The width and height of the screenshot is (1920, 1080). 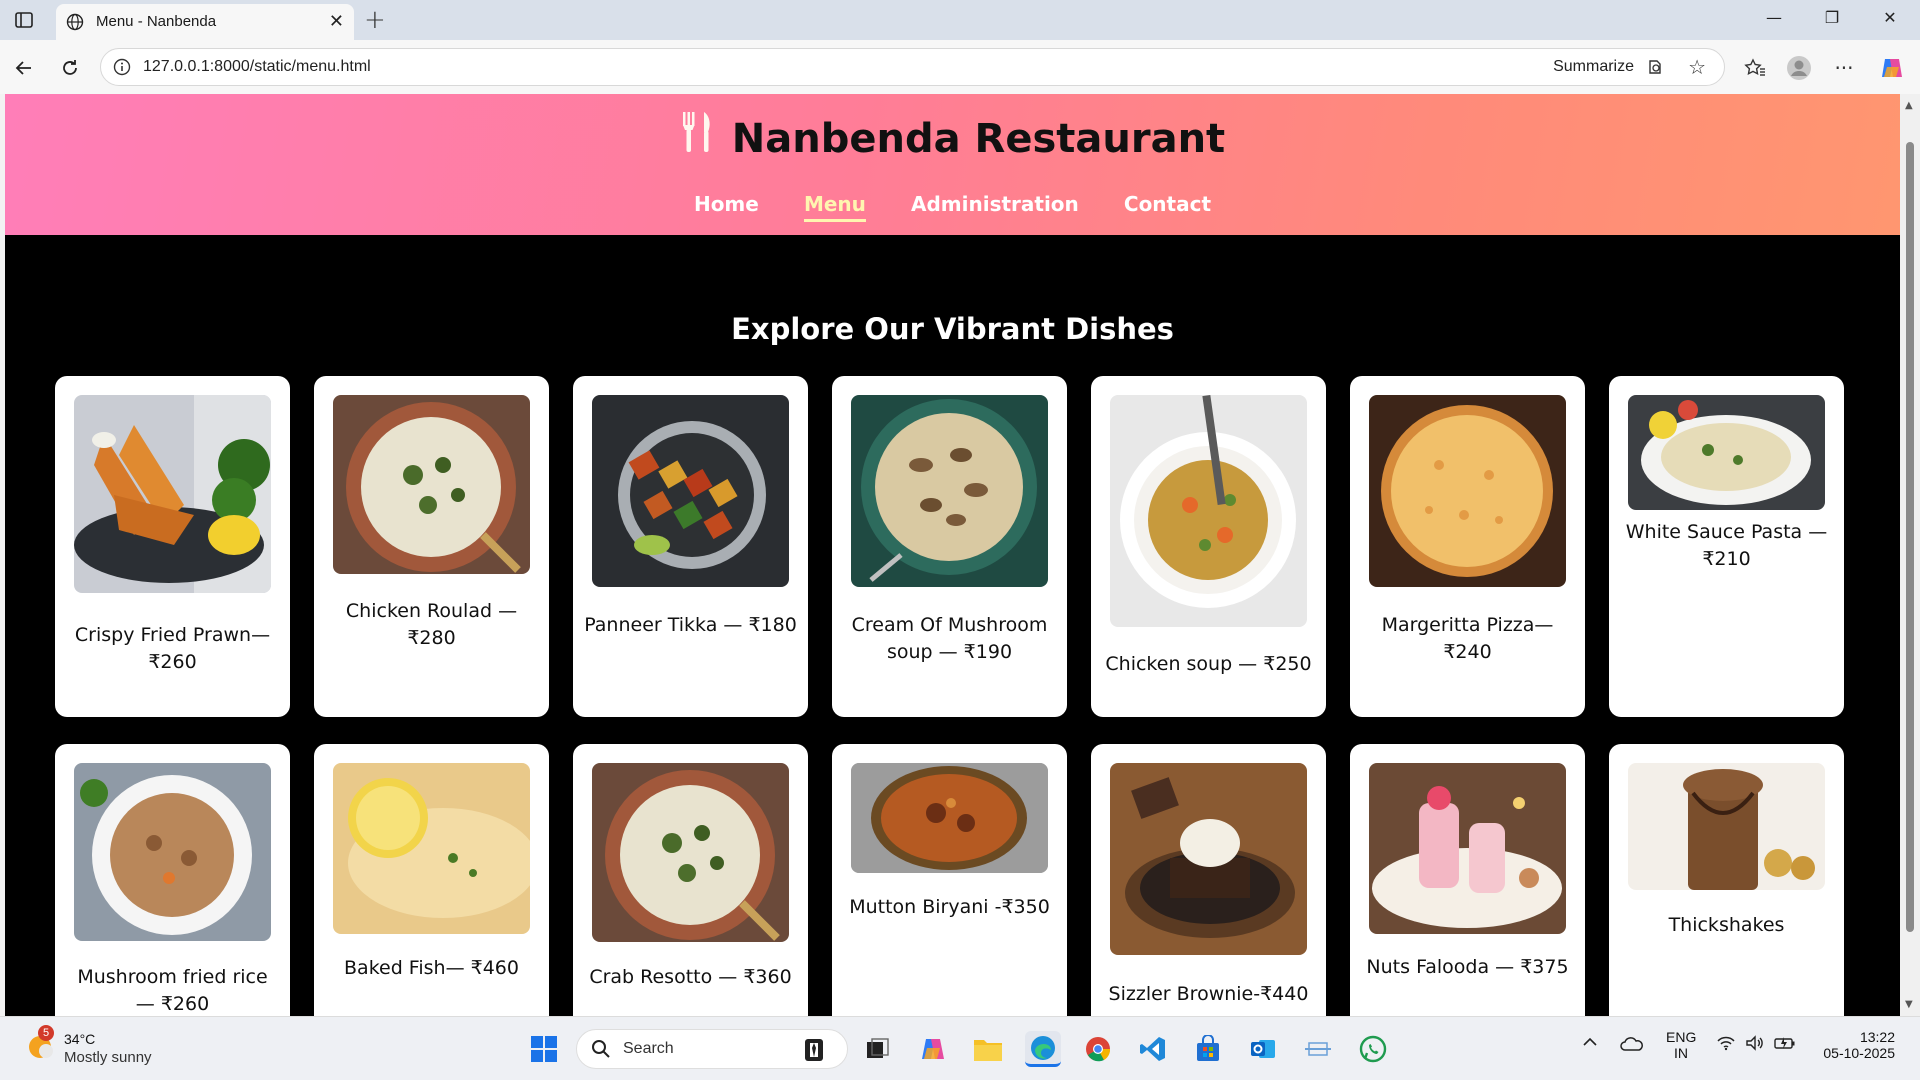 I want to click on minimize-icon: —, so click(x=1774, y=17).